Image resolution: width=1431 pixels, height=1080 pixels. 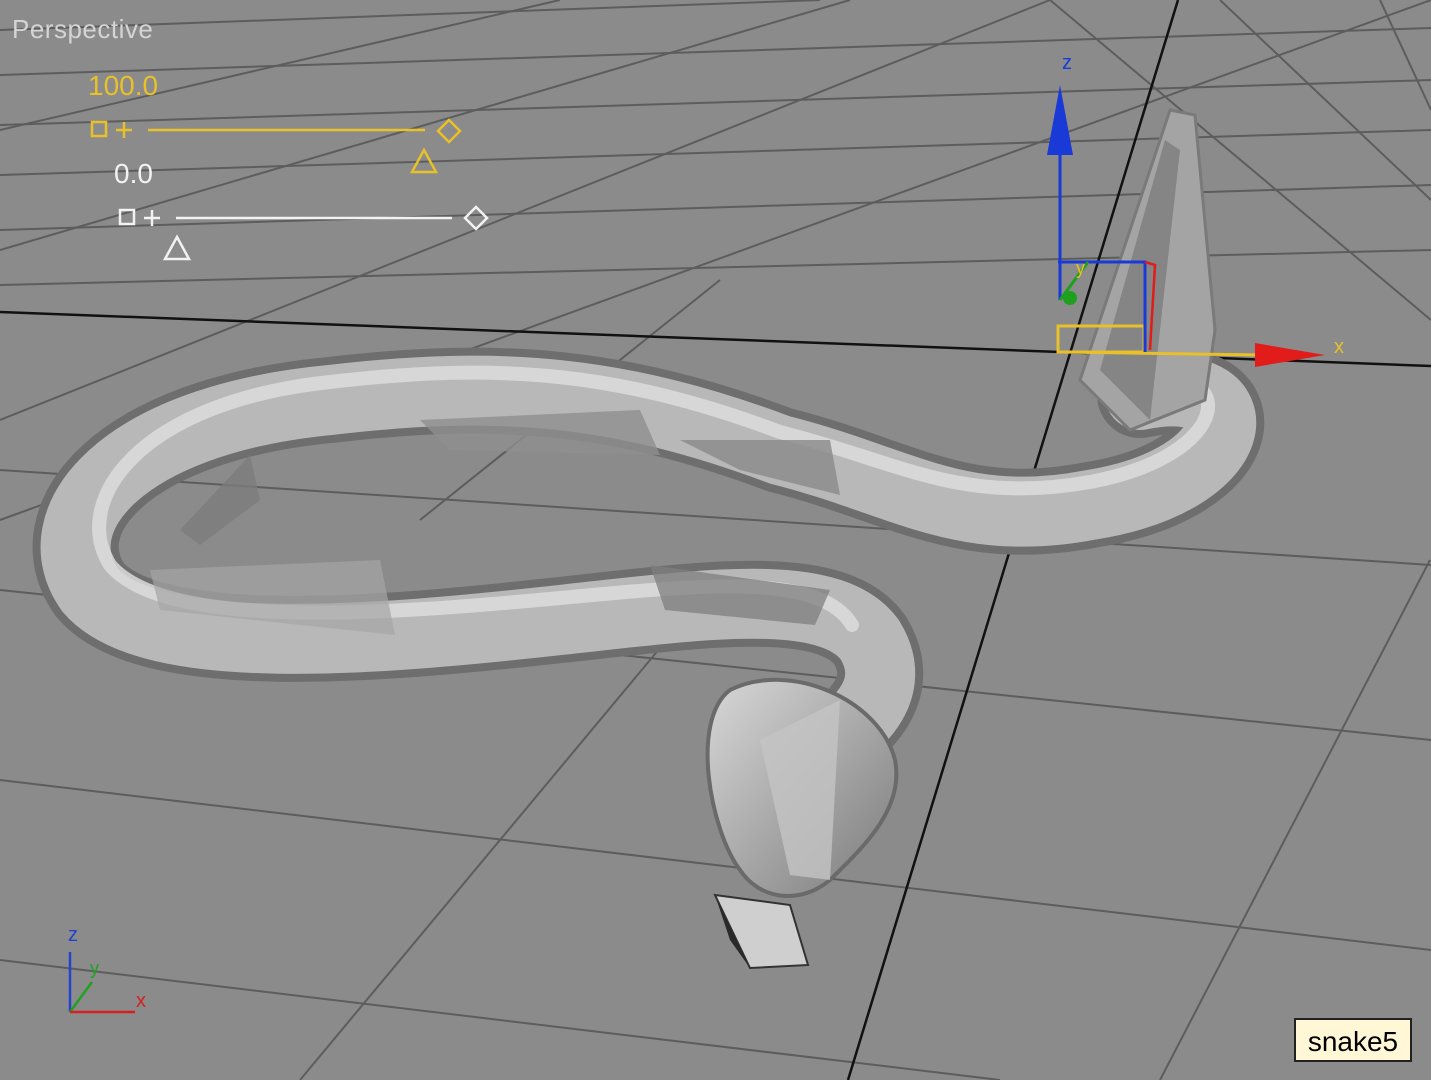 What do you see at coordinates (177, 247) in the screenshot?
I see `slider-2-handle` at bounding box center [177, 247].